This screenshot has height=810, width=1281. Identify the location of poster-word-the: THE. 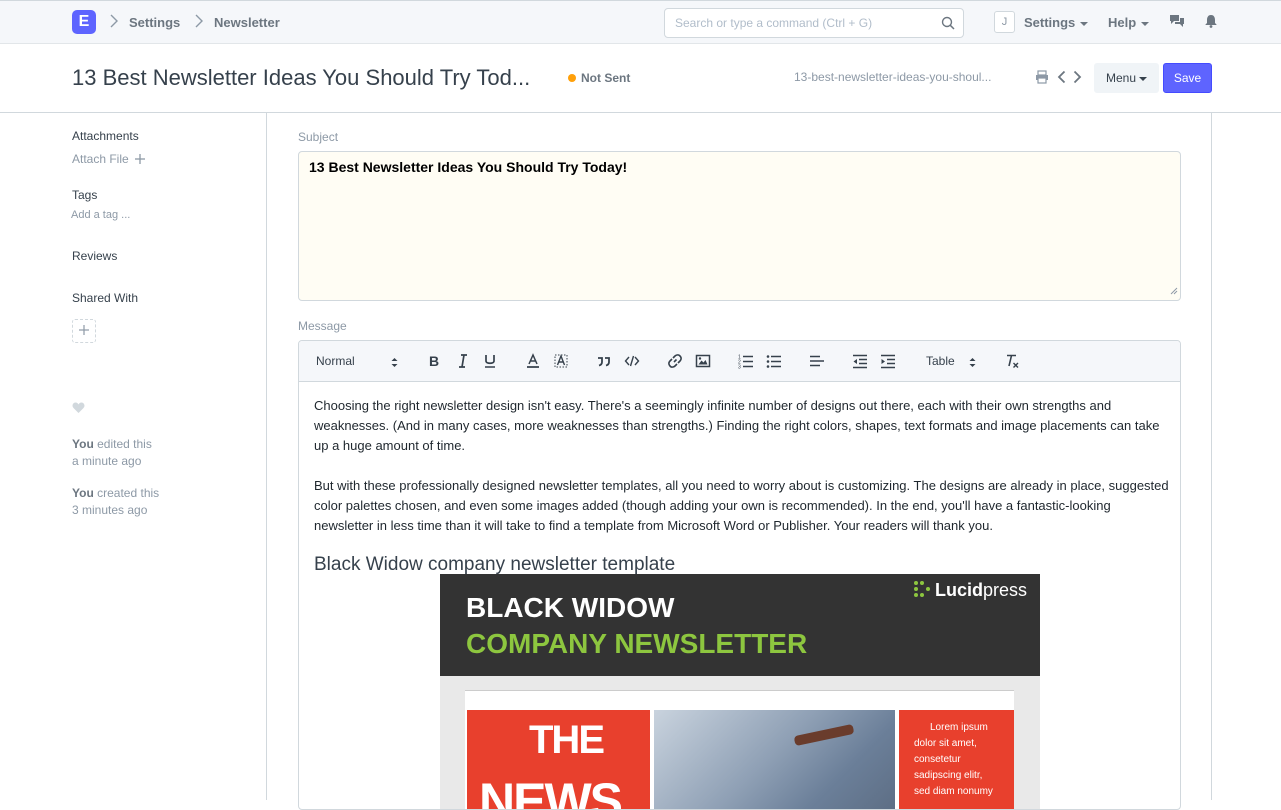
(567, 740).